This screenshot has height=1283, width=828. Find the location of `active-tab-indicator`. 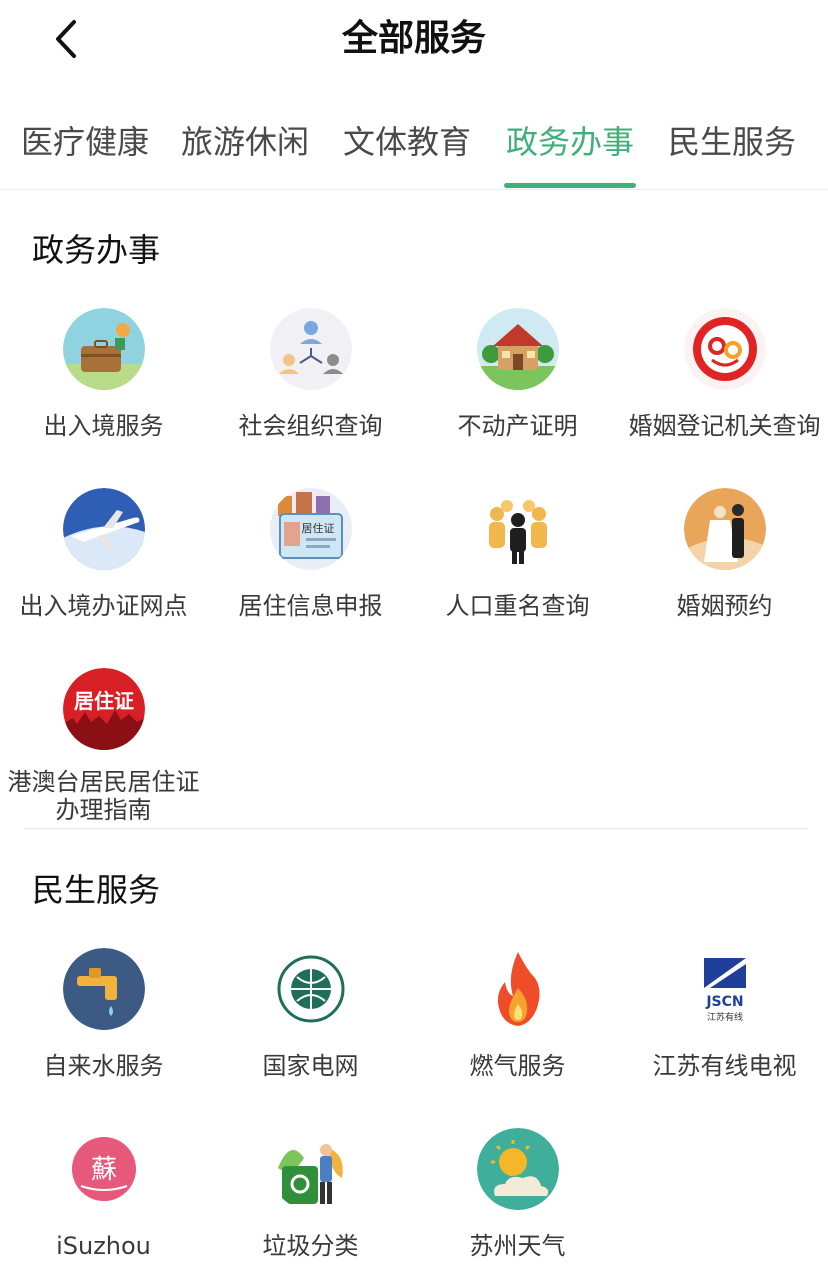

active-tab-indicator is located at coordinates (570, 185).